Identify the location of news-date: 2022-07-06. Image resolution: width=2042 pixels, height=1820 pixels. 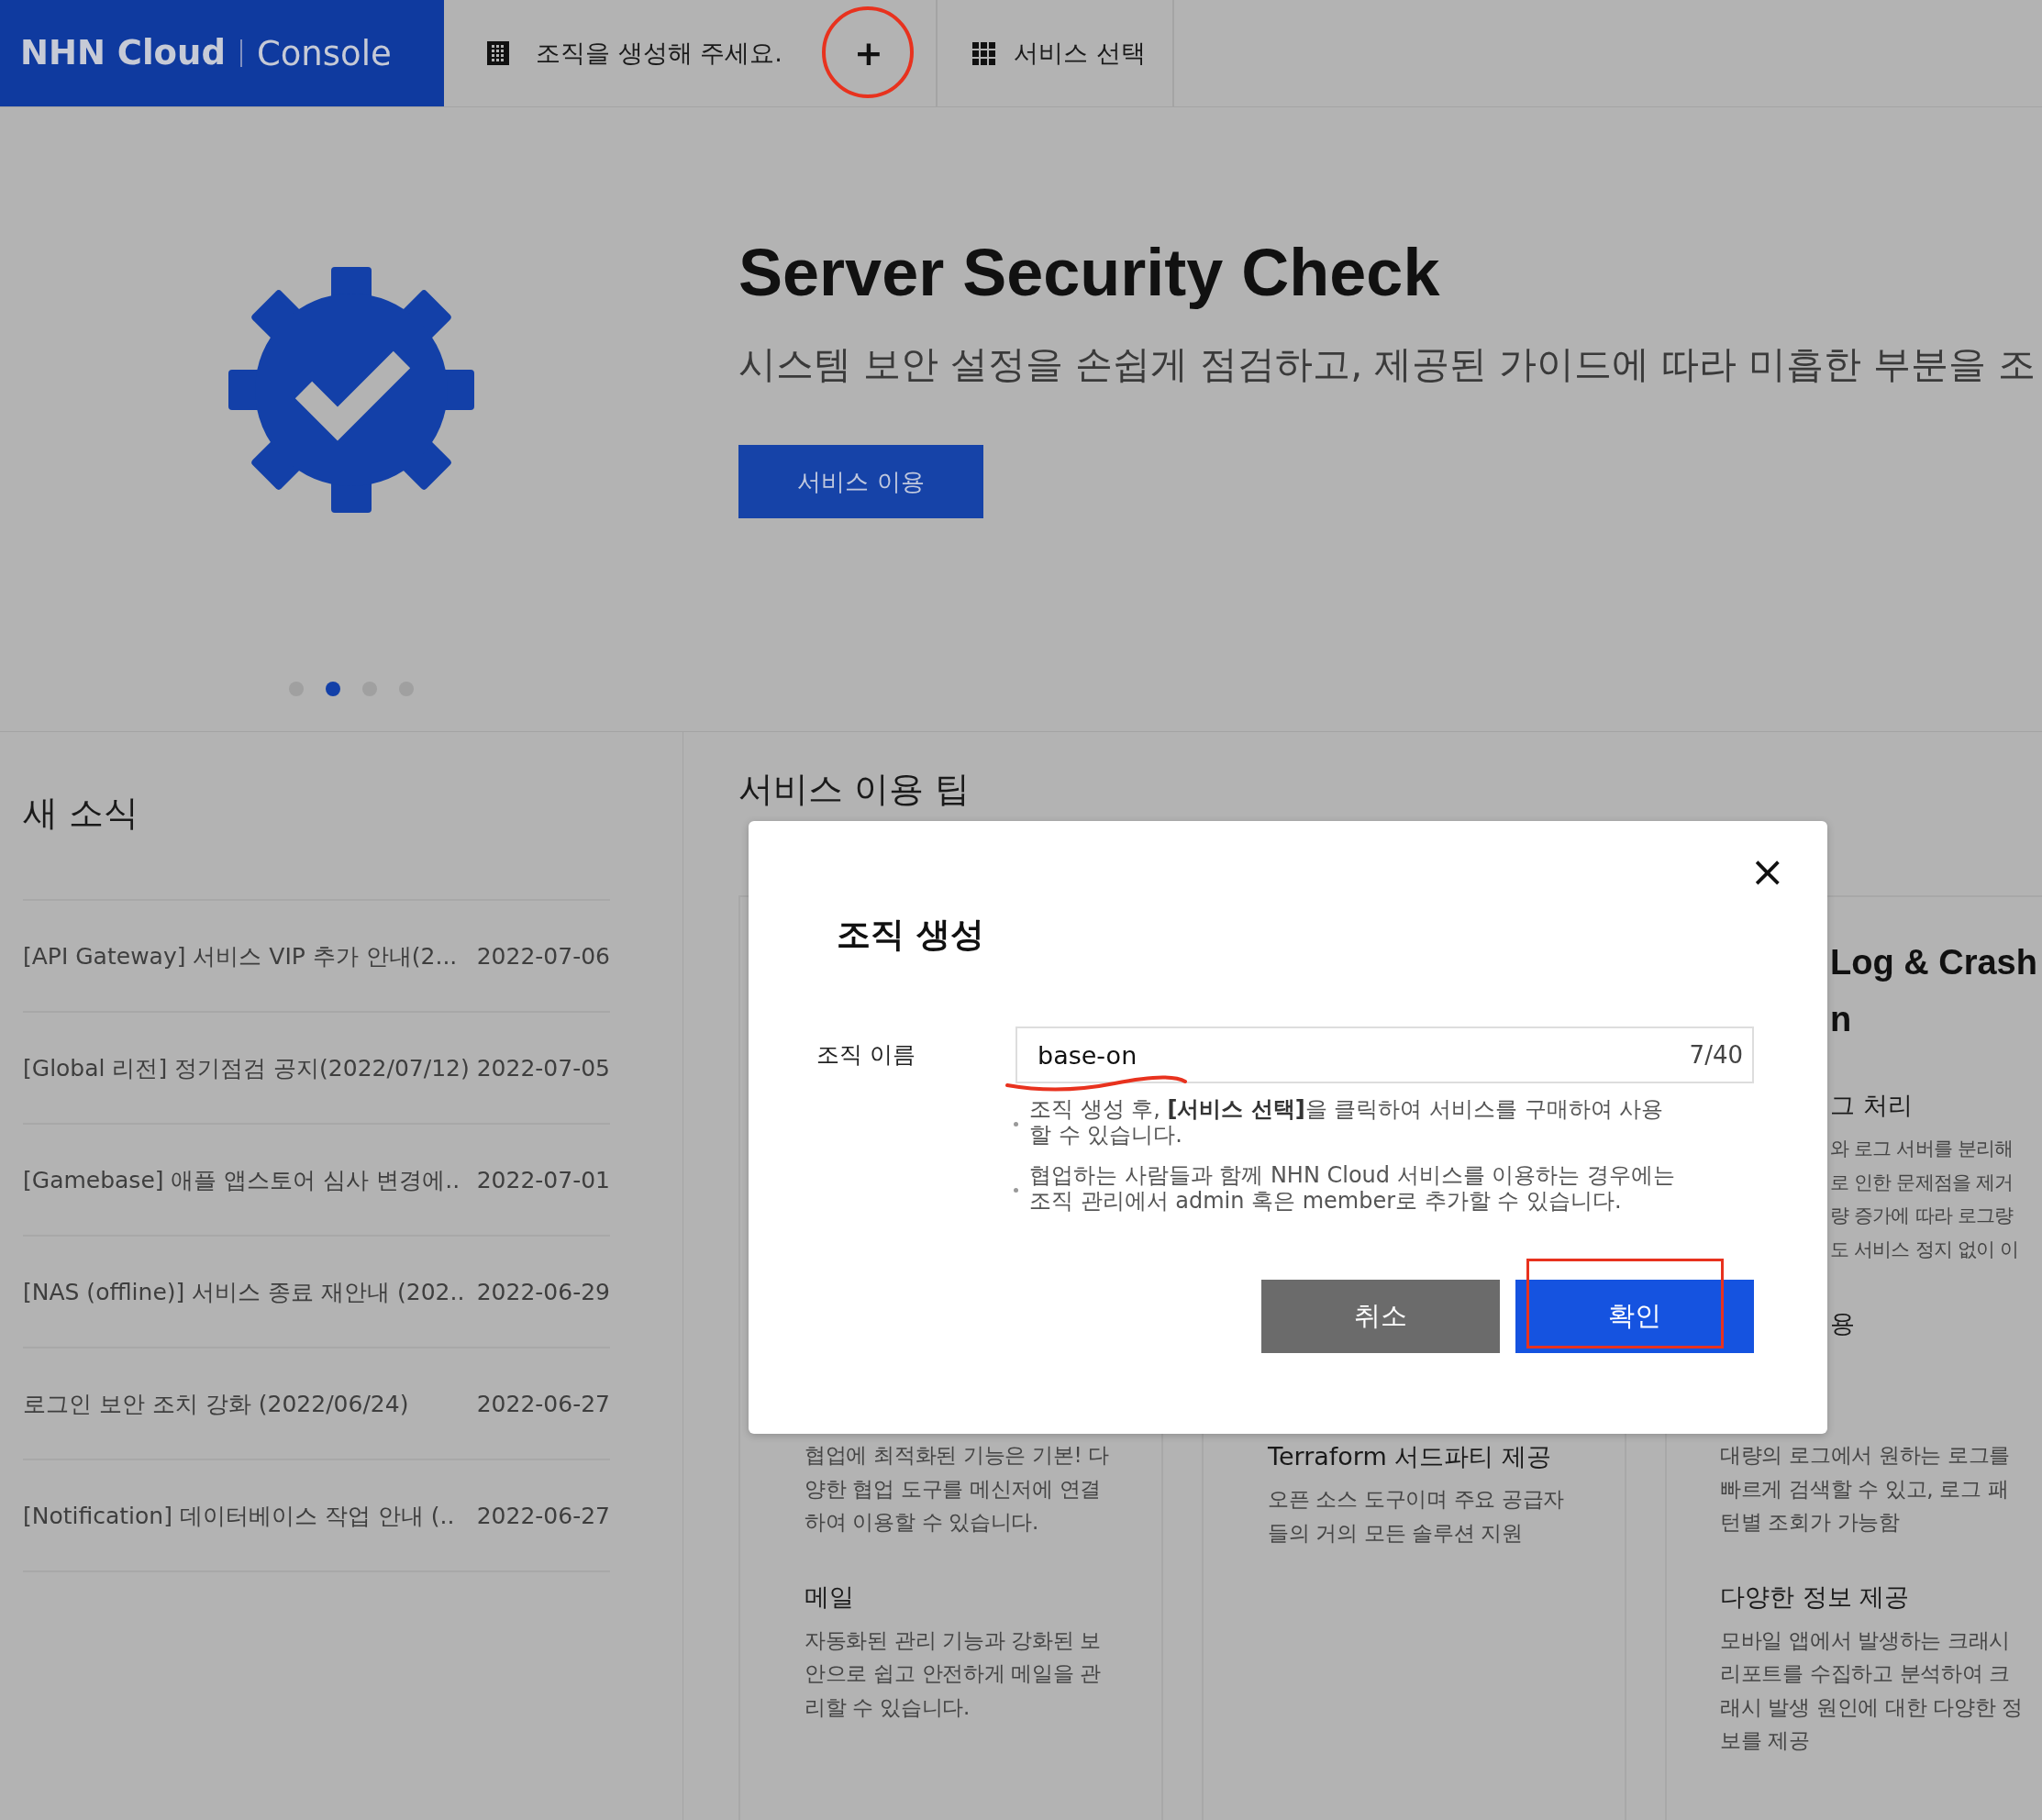
(543, 956).